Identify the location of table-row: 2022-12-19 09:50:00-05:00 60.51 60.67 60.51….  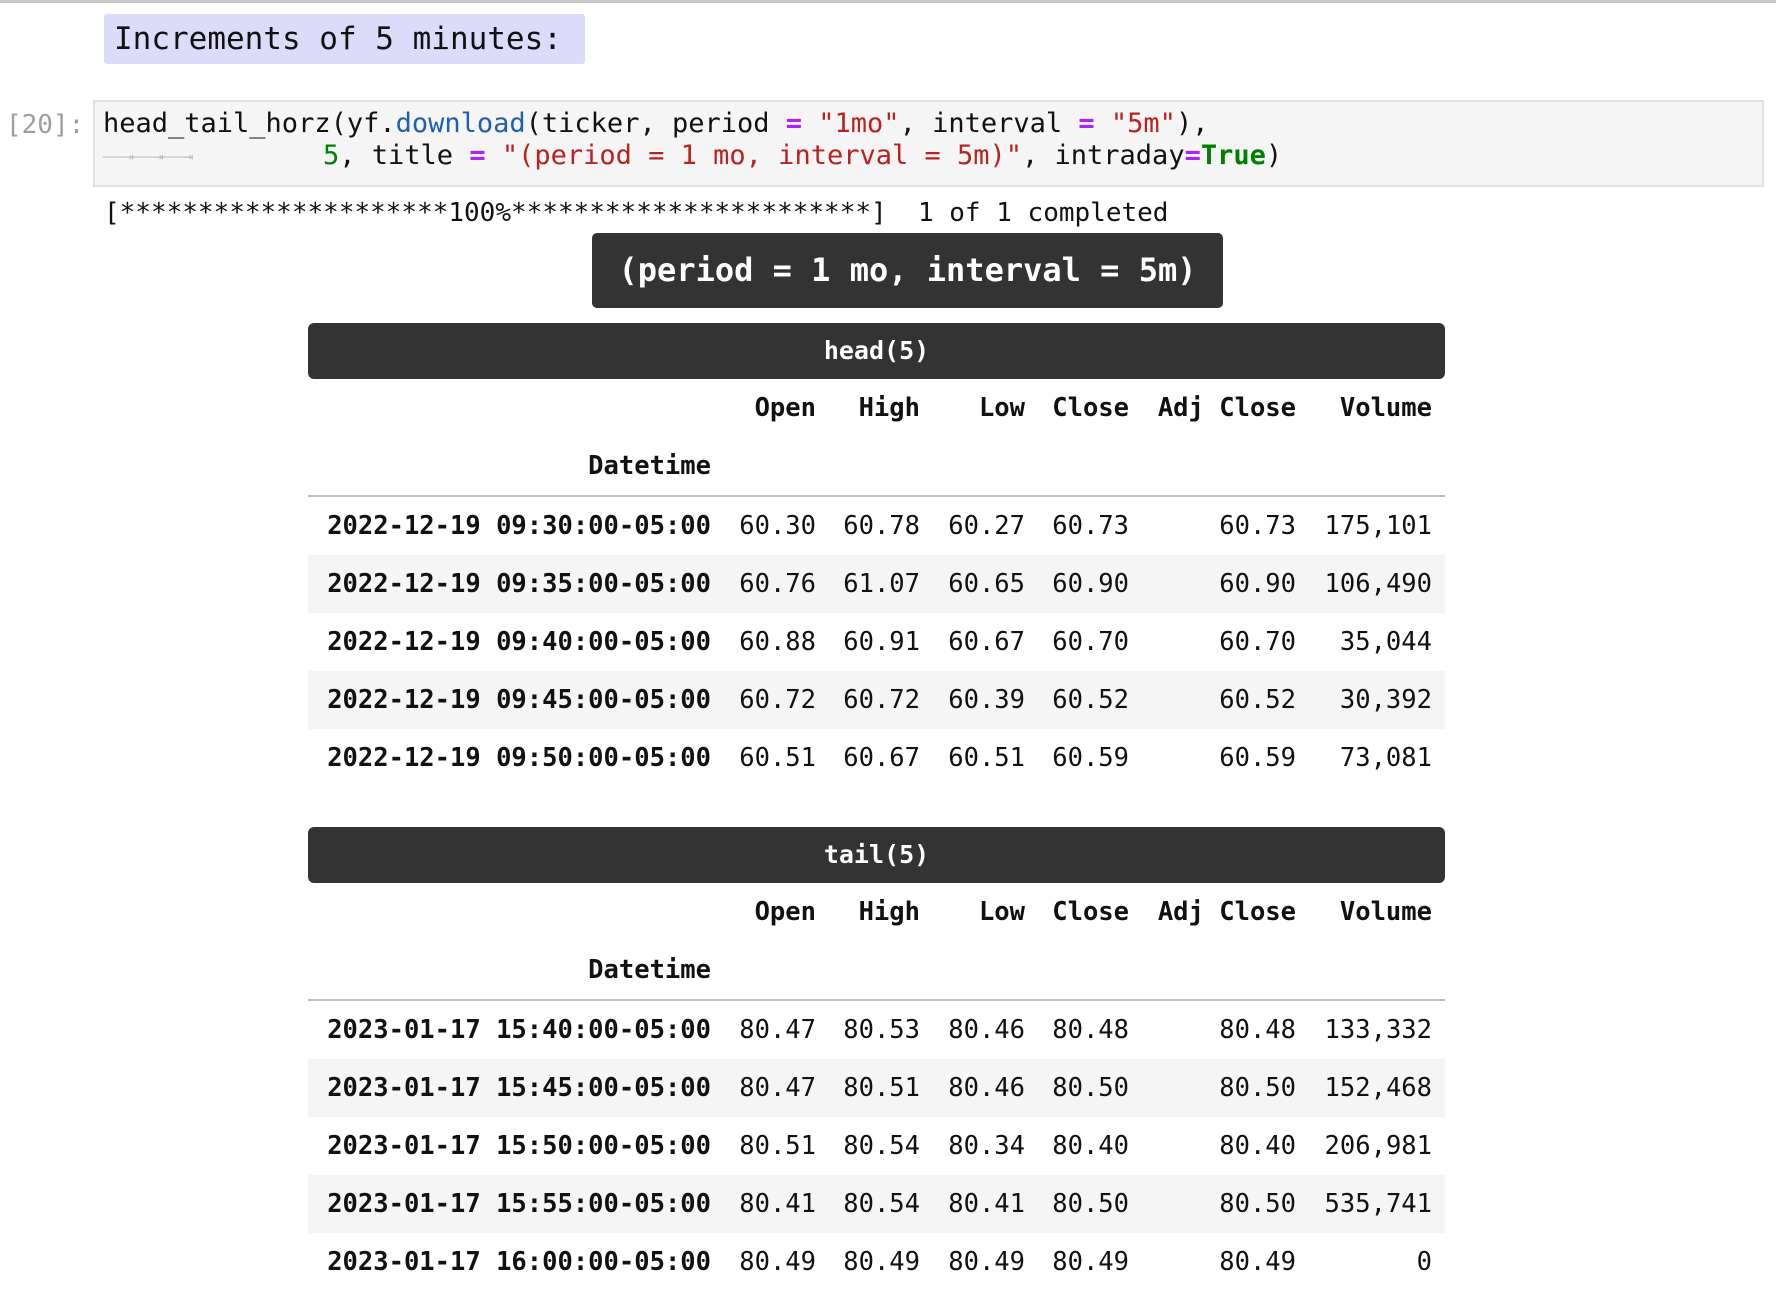
(876, 758).